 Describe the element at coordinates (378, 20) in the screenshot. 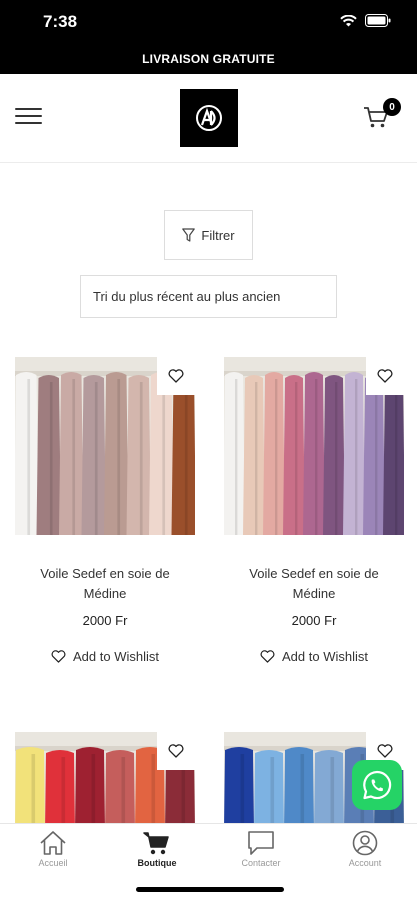

I see `battery-icon` at that location.